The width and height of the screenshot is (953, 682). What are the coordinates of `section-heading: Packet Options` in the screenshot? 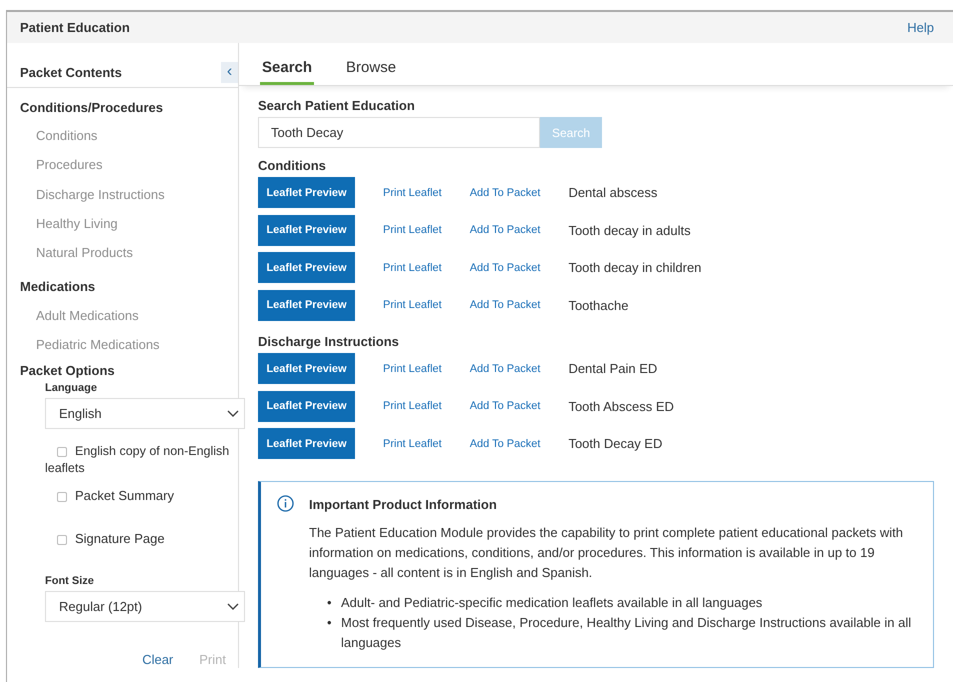 It's located at (68, 370).